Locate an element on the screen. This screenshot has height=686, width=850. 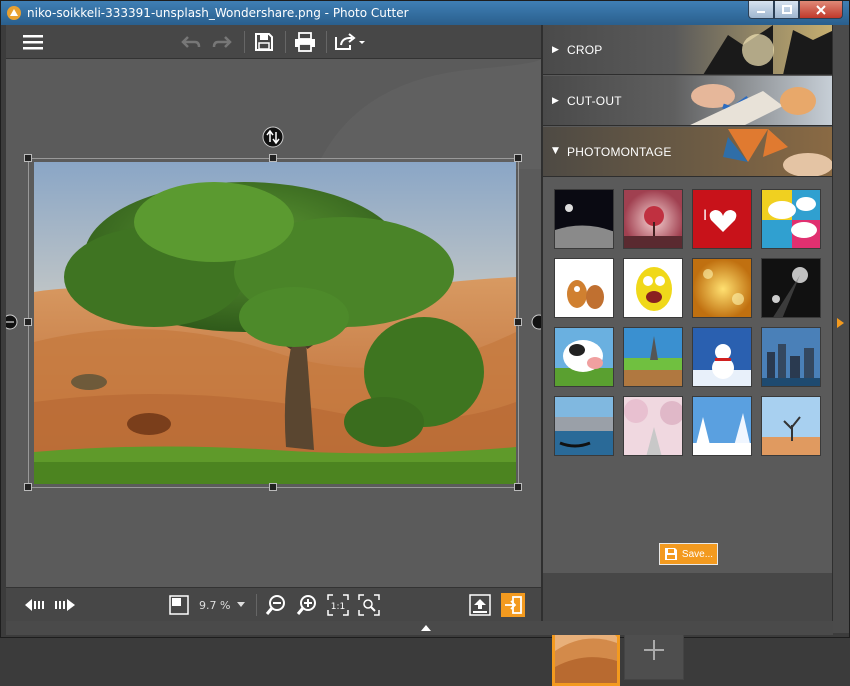
thumb-city-skyline is located at coordinates (791, 357).